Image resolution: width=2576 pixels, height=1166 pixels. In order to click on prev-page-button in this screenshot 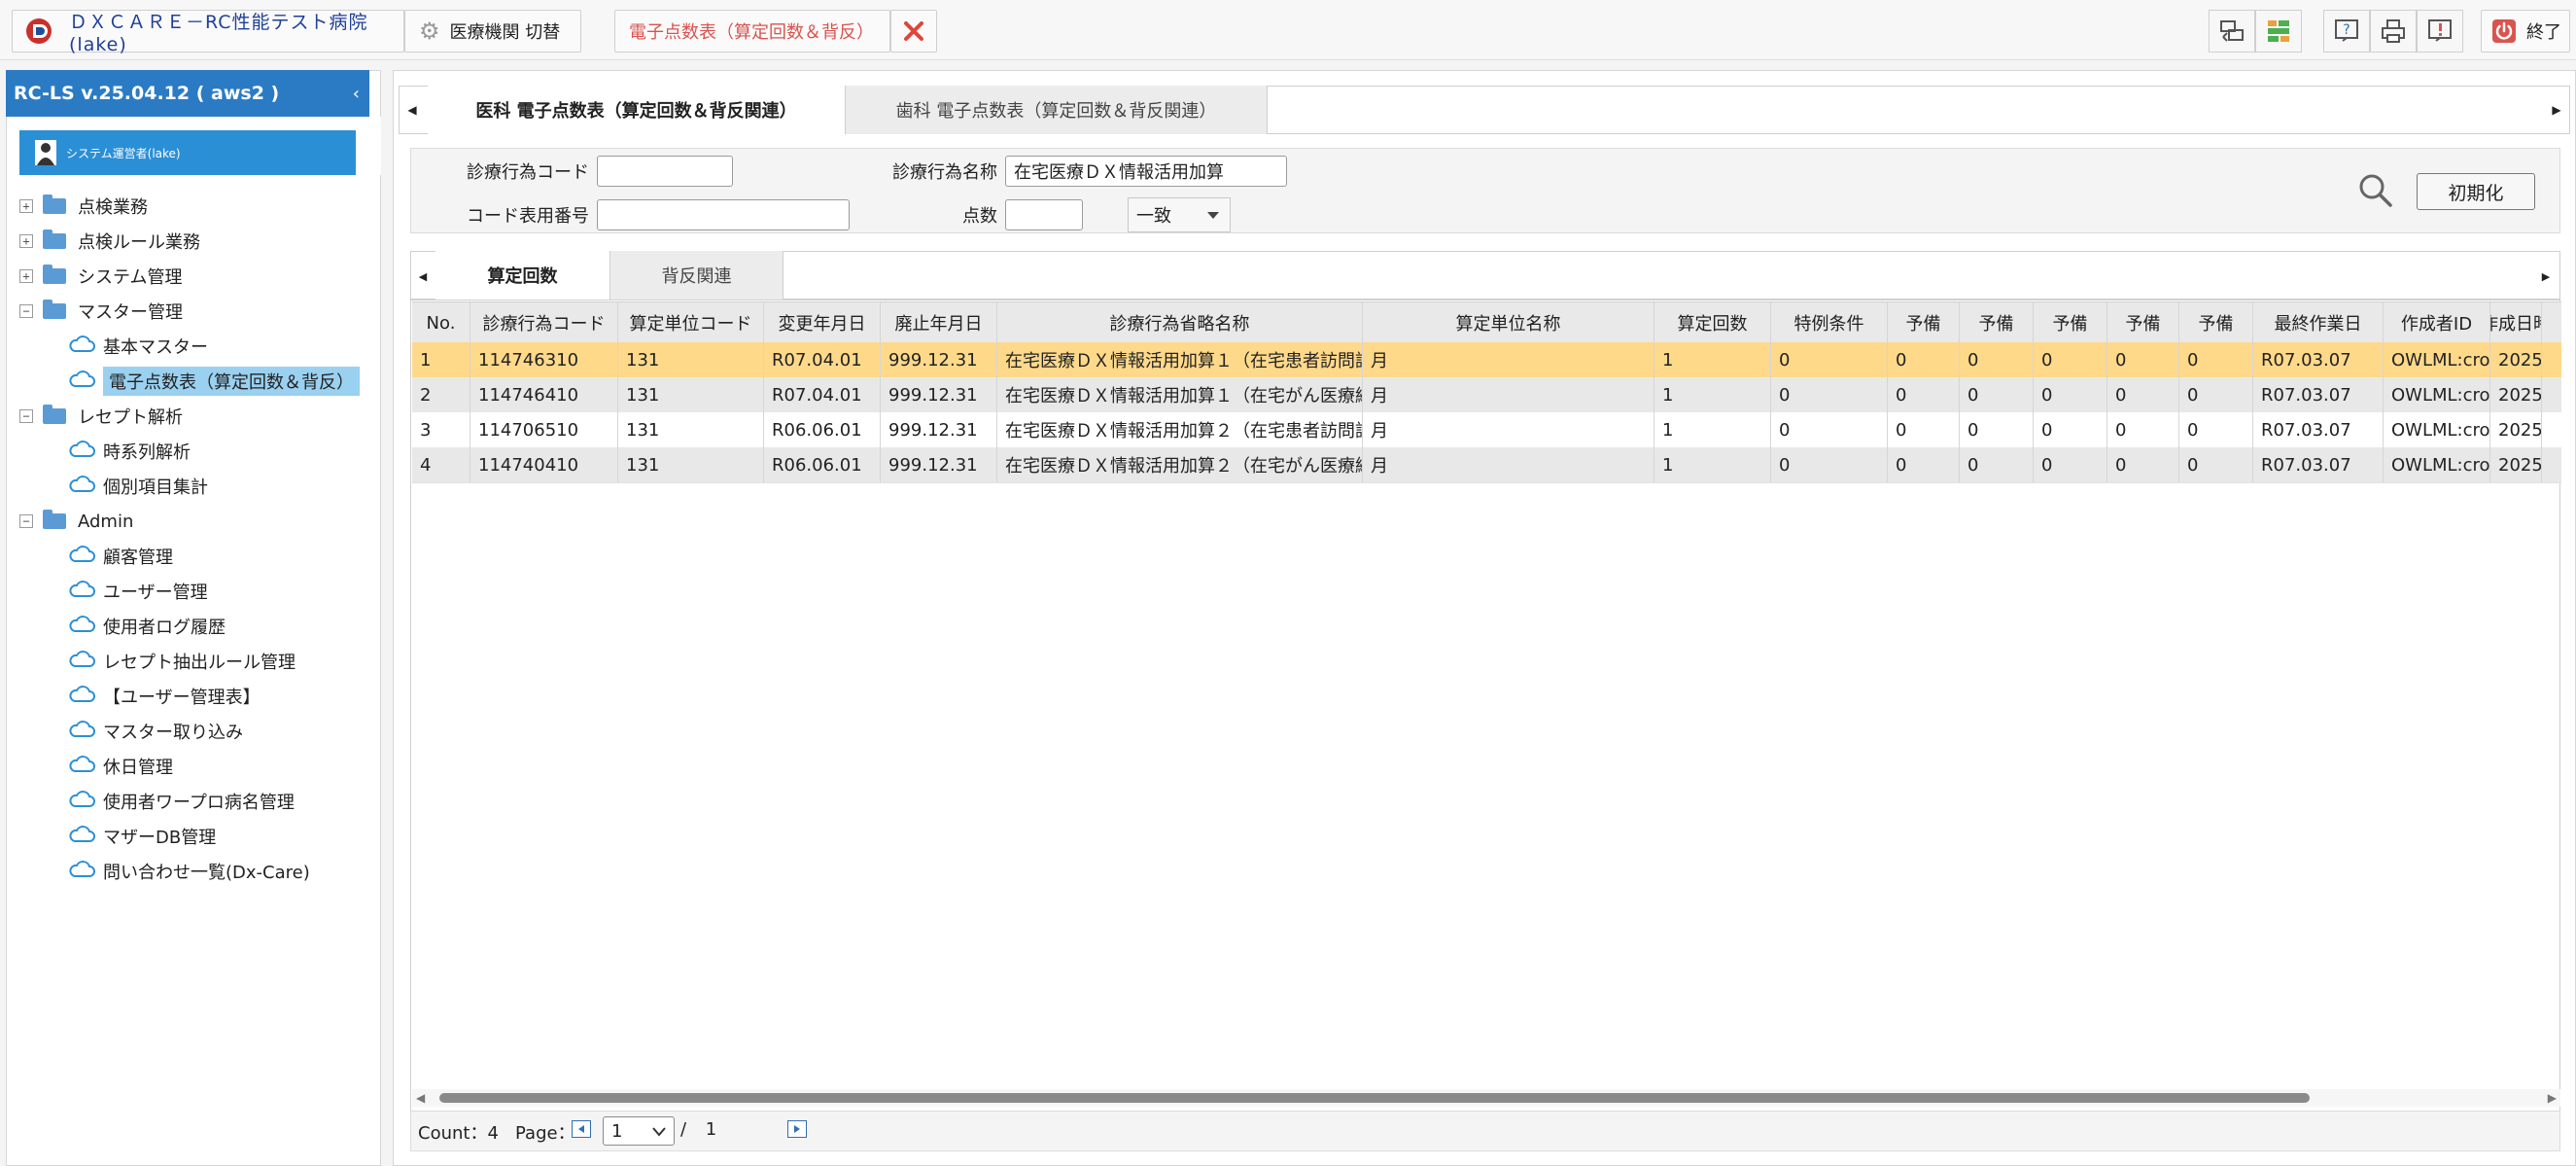, I will do `click(581, 1129)`.